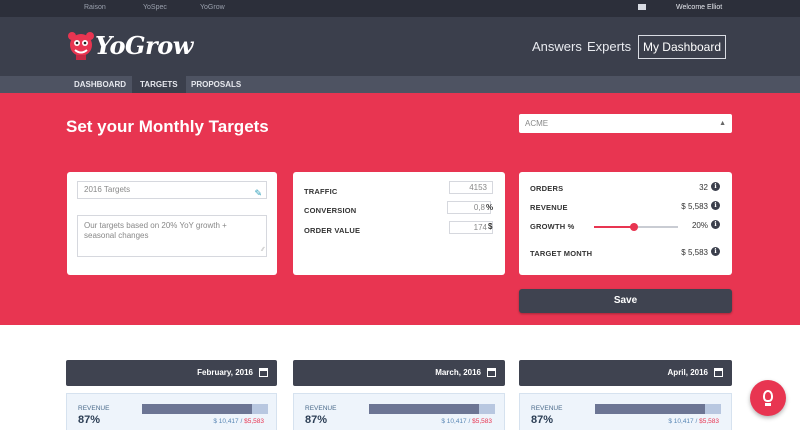  What do you see at coordinates (557, 46) in the screenshot?
I see `nav-answers: Answers` at bounding box center [557, 46].